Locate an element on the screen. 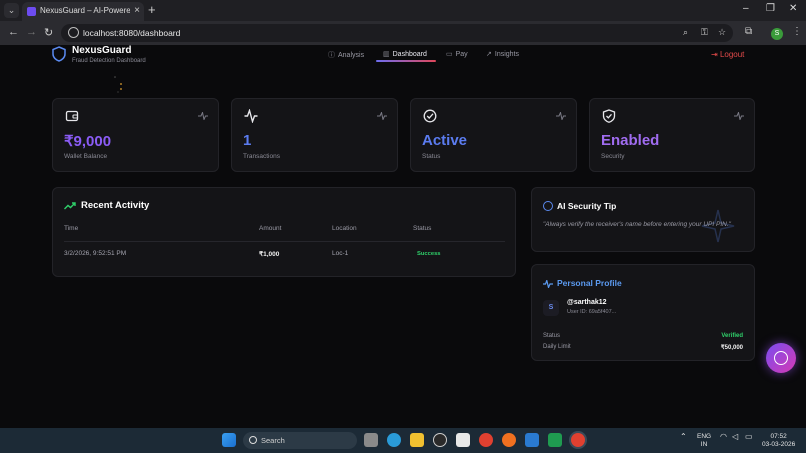 The width and height of the screenshot is (806, 453). username: @sarthak12 is located at coordinates (587, 302).